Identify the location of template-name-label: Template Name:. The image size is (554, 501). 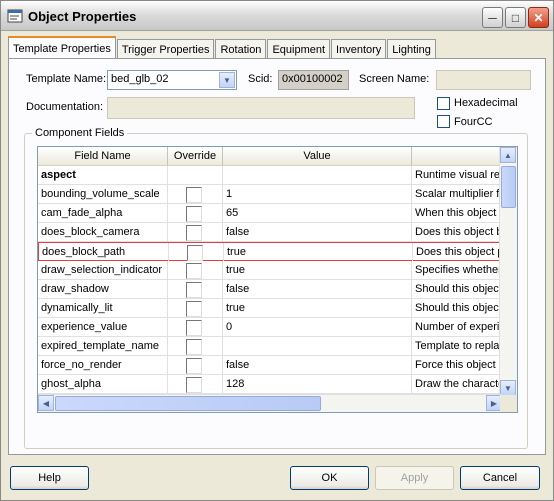
(66, 79).